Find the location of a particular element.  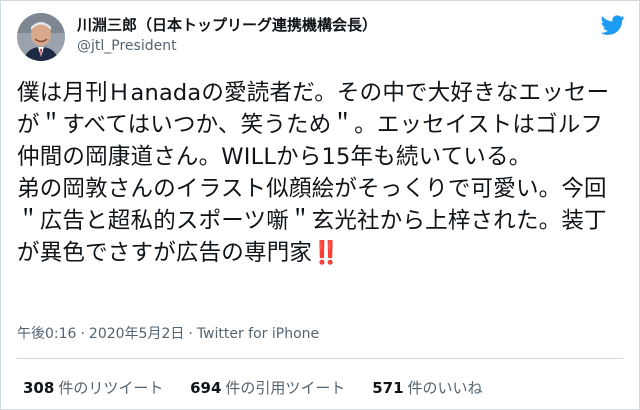

double-exclamation-emoji-icon: ‼️ is located at coordinates (326, 253).